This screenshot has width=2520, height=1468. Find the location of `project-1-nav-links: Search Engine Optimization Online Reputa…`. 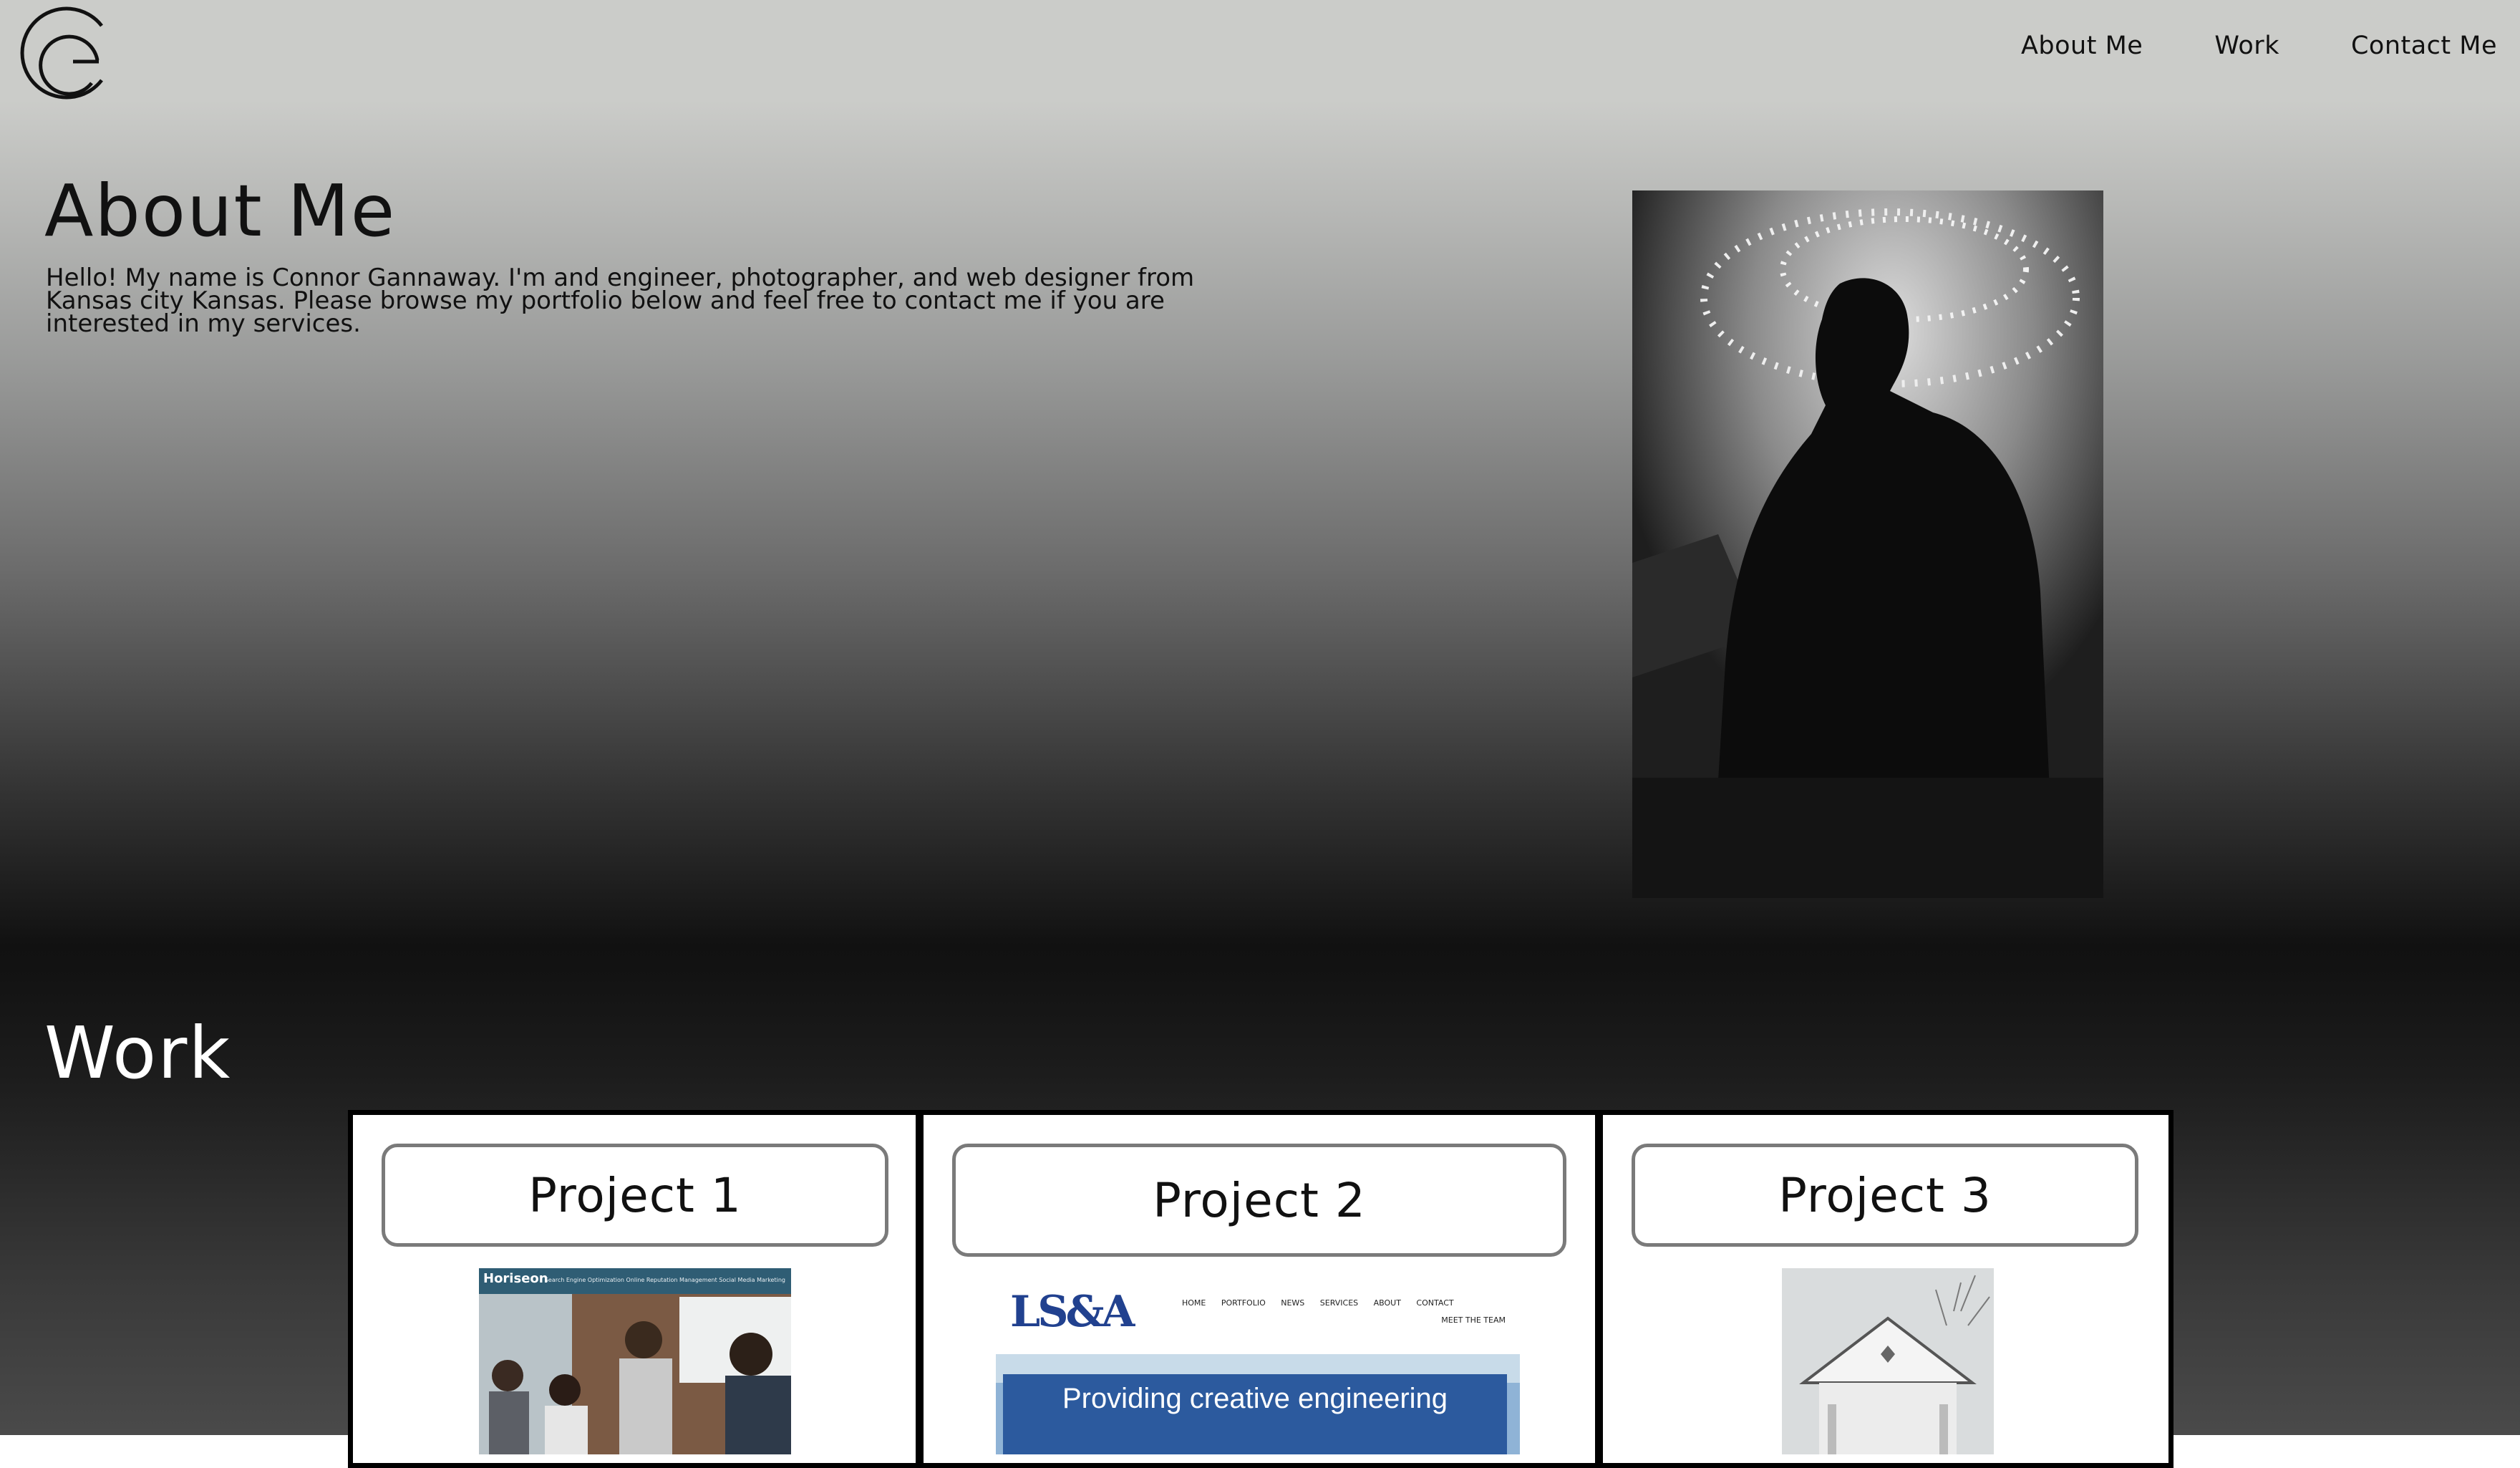

project-1-nav-links: Search Engine Optimization Online Reputa… is located at coordinates (664, 1280).